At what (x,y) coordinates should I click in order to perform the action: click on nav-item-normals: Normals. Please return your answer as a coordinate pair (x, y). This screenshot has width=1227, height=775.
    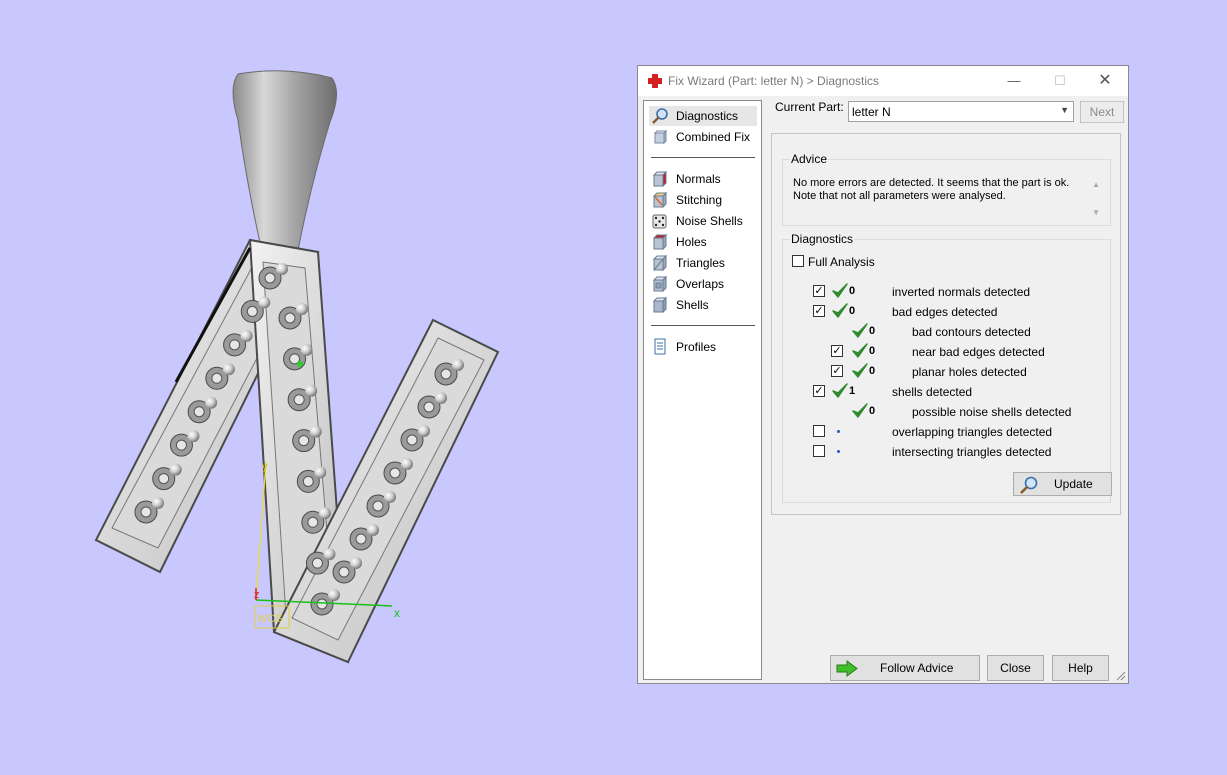
    Looking at the image, I should click on (703, 179).